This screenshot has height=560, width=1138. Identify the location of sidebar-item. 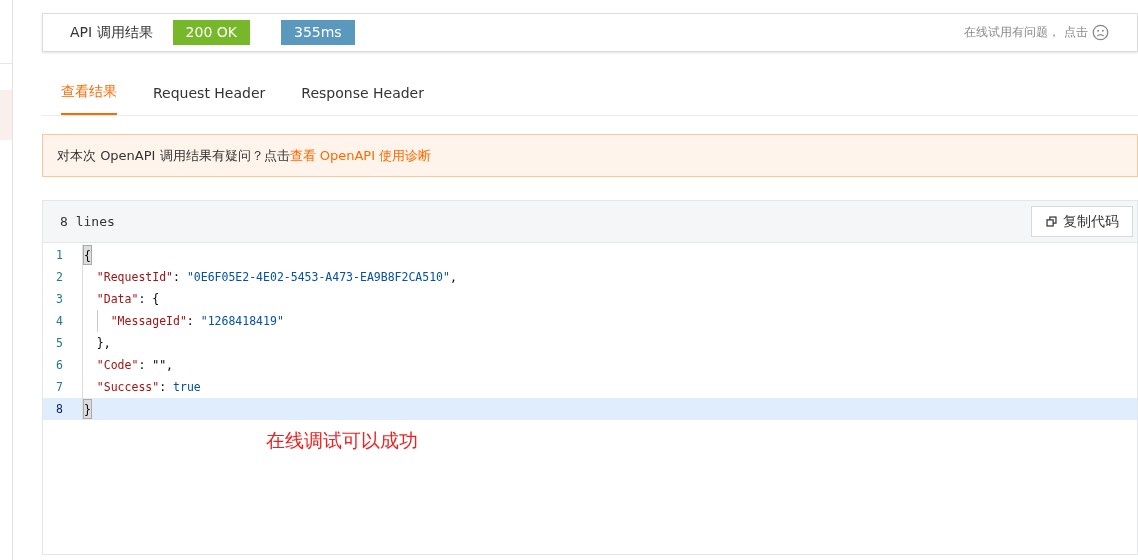
(6, 115).